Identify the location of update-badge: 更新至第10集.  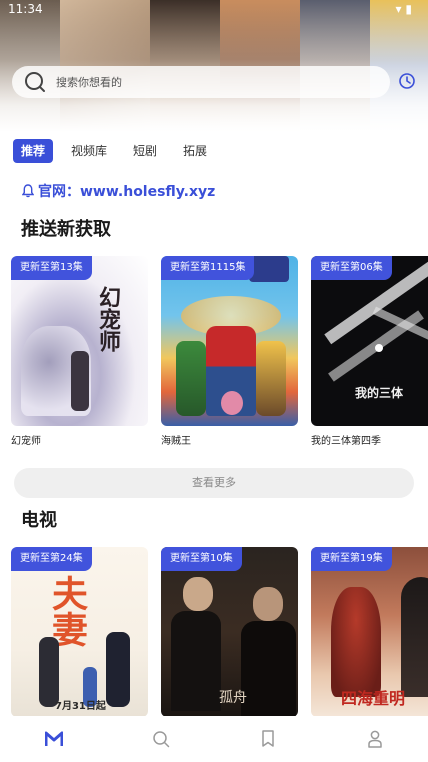
(201, 559).